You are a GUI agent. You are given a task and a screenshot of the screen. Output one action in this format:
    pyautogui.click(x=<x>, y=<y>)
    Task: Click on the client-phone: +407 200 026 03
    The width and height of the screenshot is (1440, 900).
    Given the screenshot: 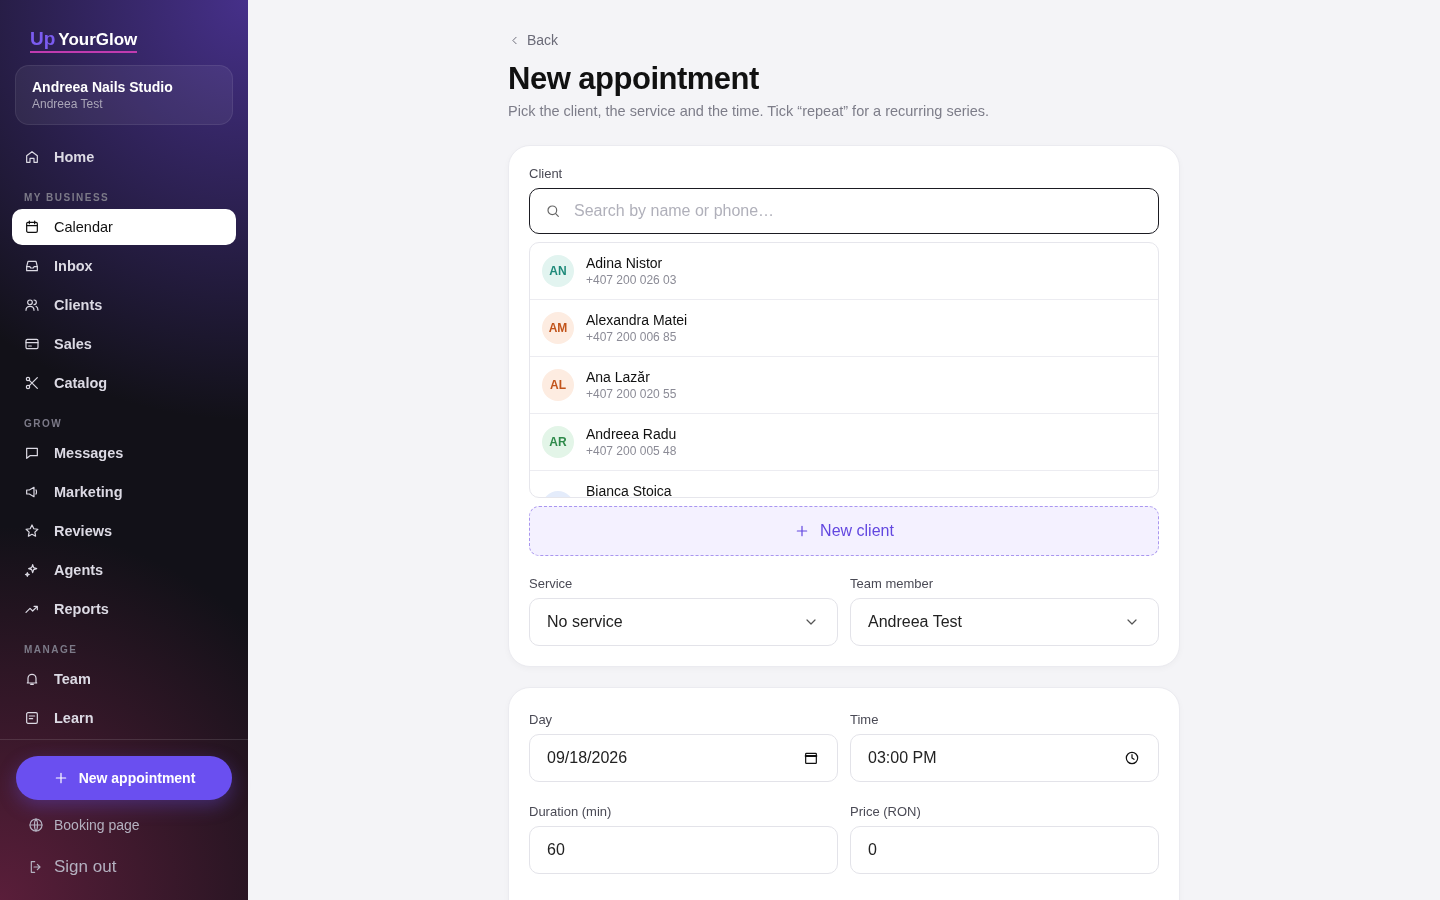 What is the action you would take?
    pyautogui.click(x=631, y=279)
    